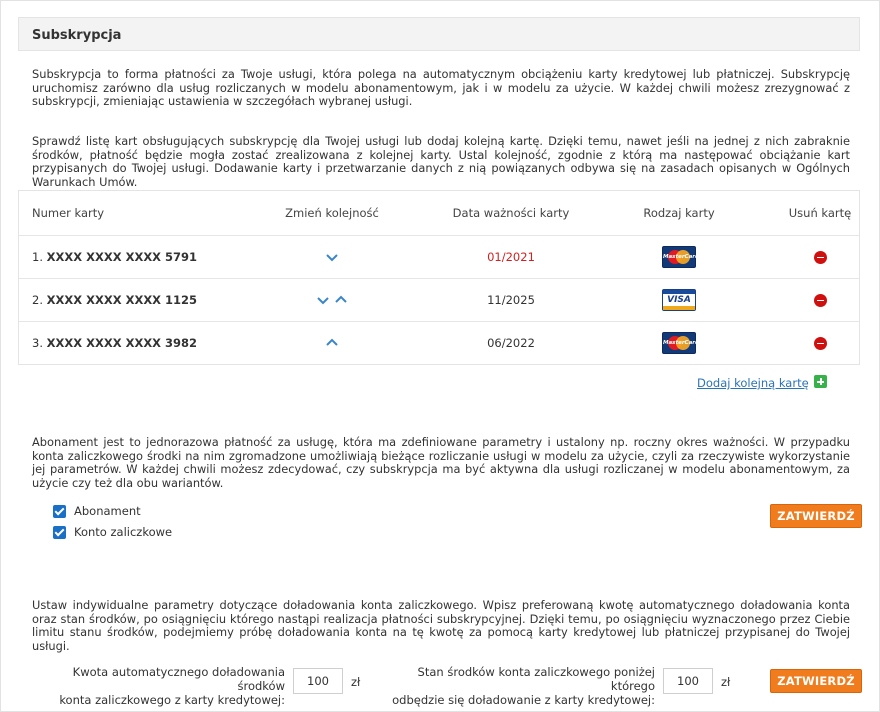 This screenshot has height=712, width=880. I want to click on column-header-type: Rodzaj karty, so click(679, 212).